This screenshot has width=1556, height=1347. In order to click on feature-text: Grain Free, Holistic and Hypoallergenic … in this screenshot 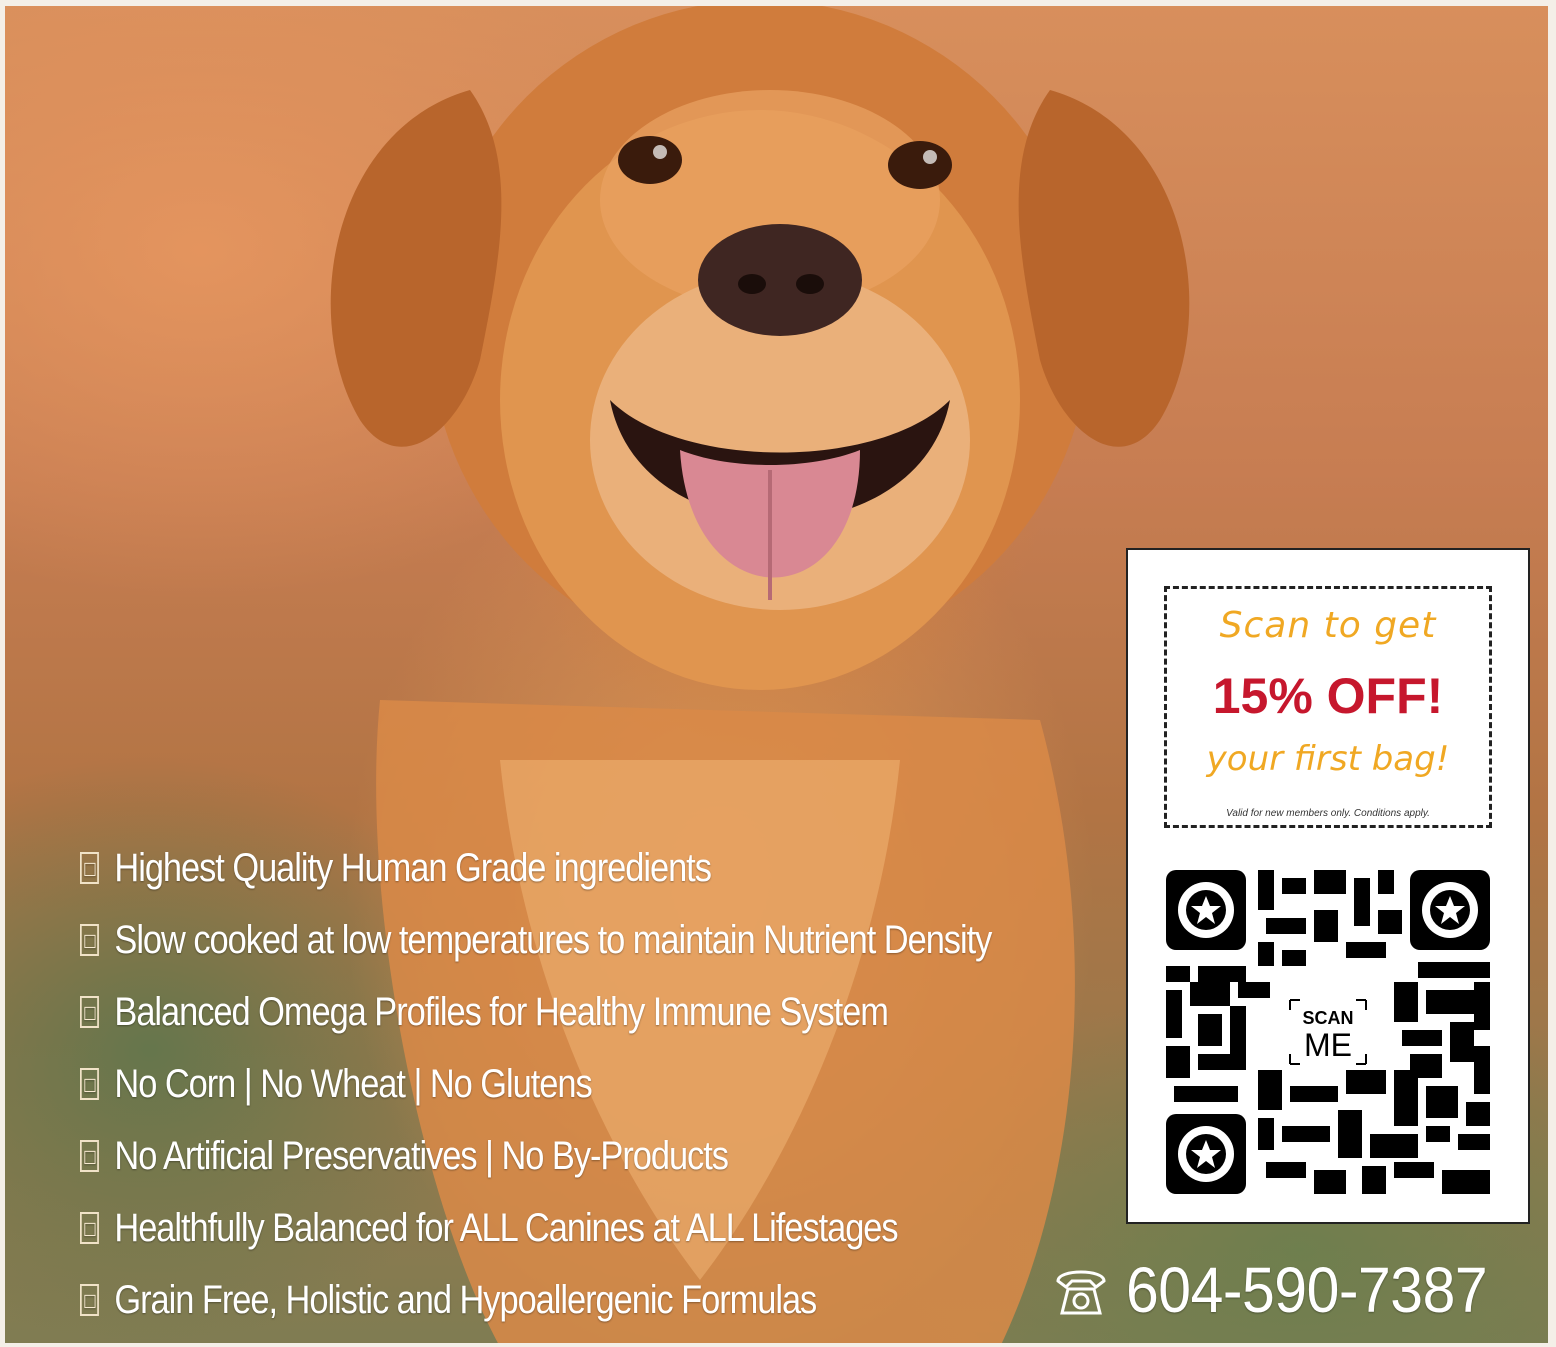, I will do `click(465, 1299)`.